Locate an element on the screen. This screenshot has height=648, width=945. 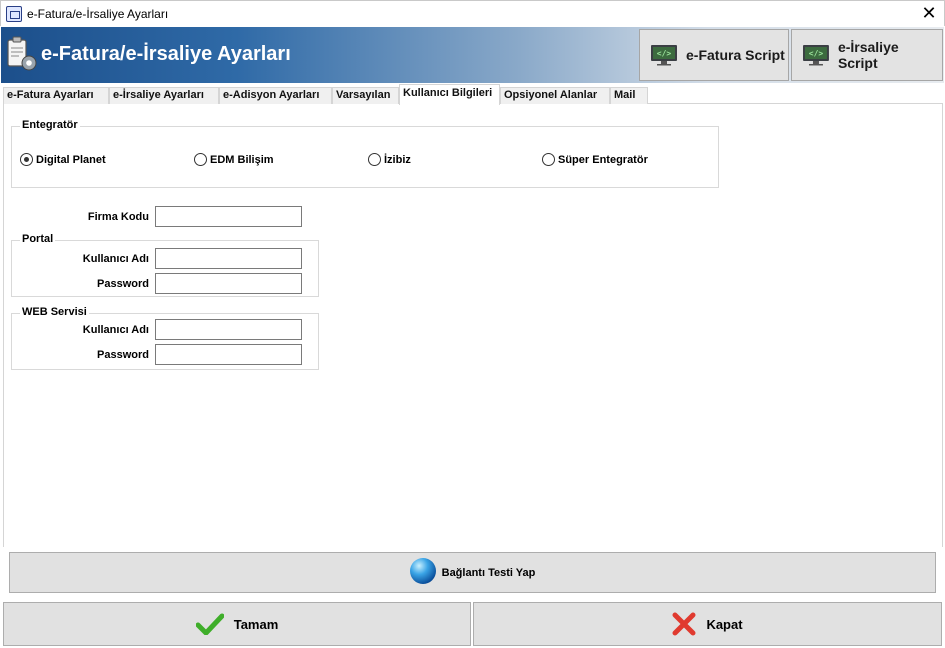
radio-label: İzibiz is located at coordinates (397, 159).